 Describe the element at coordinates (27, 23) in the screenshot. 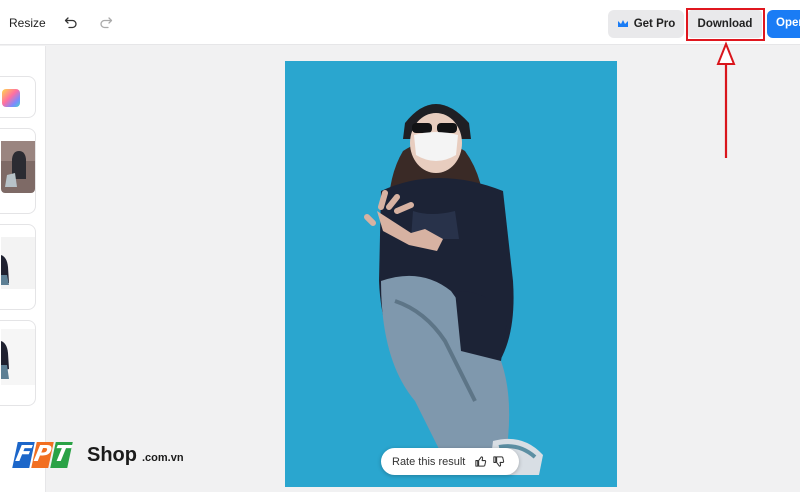

I see `resize-button: Resize` at that location.